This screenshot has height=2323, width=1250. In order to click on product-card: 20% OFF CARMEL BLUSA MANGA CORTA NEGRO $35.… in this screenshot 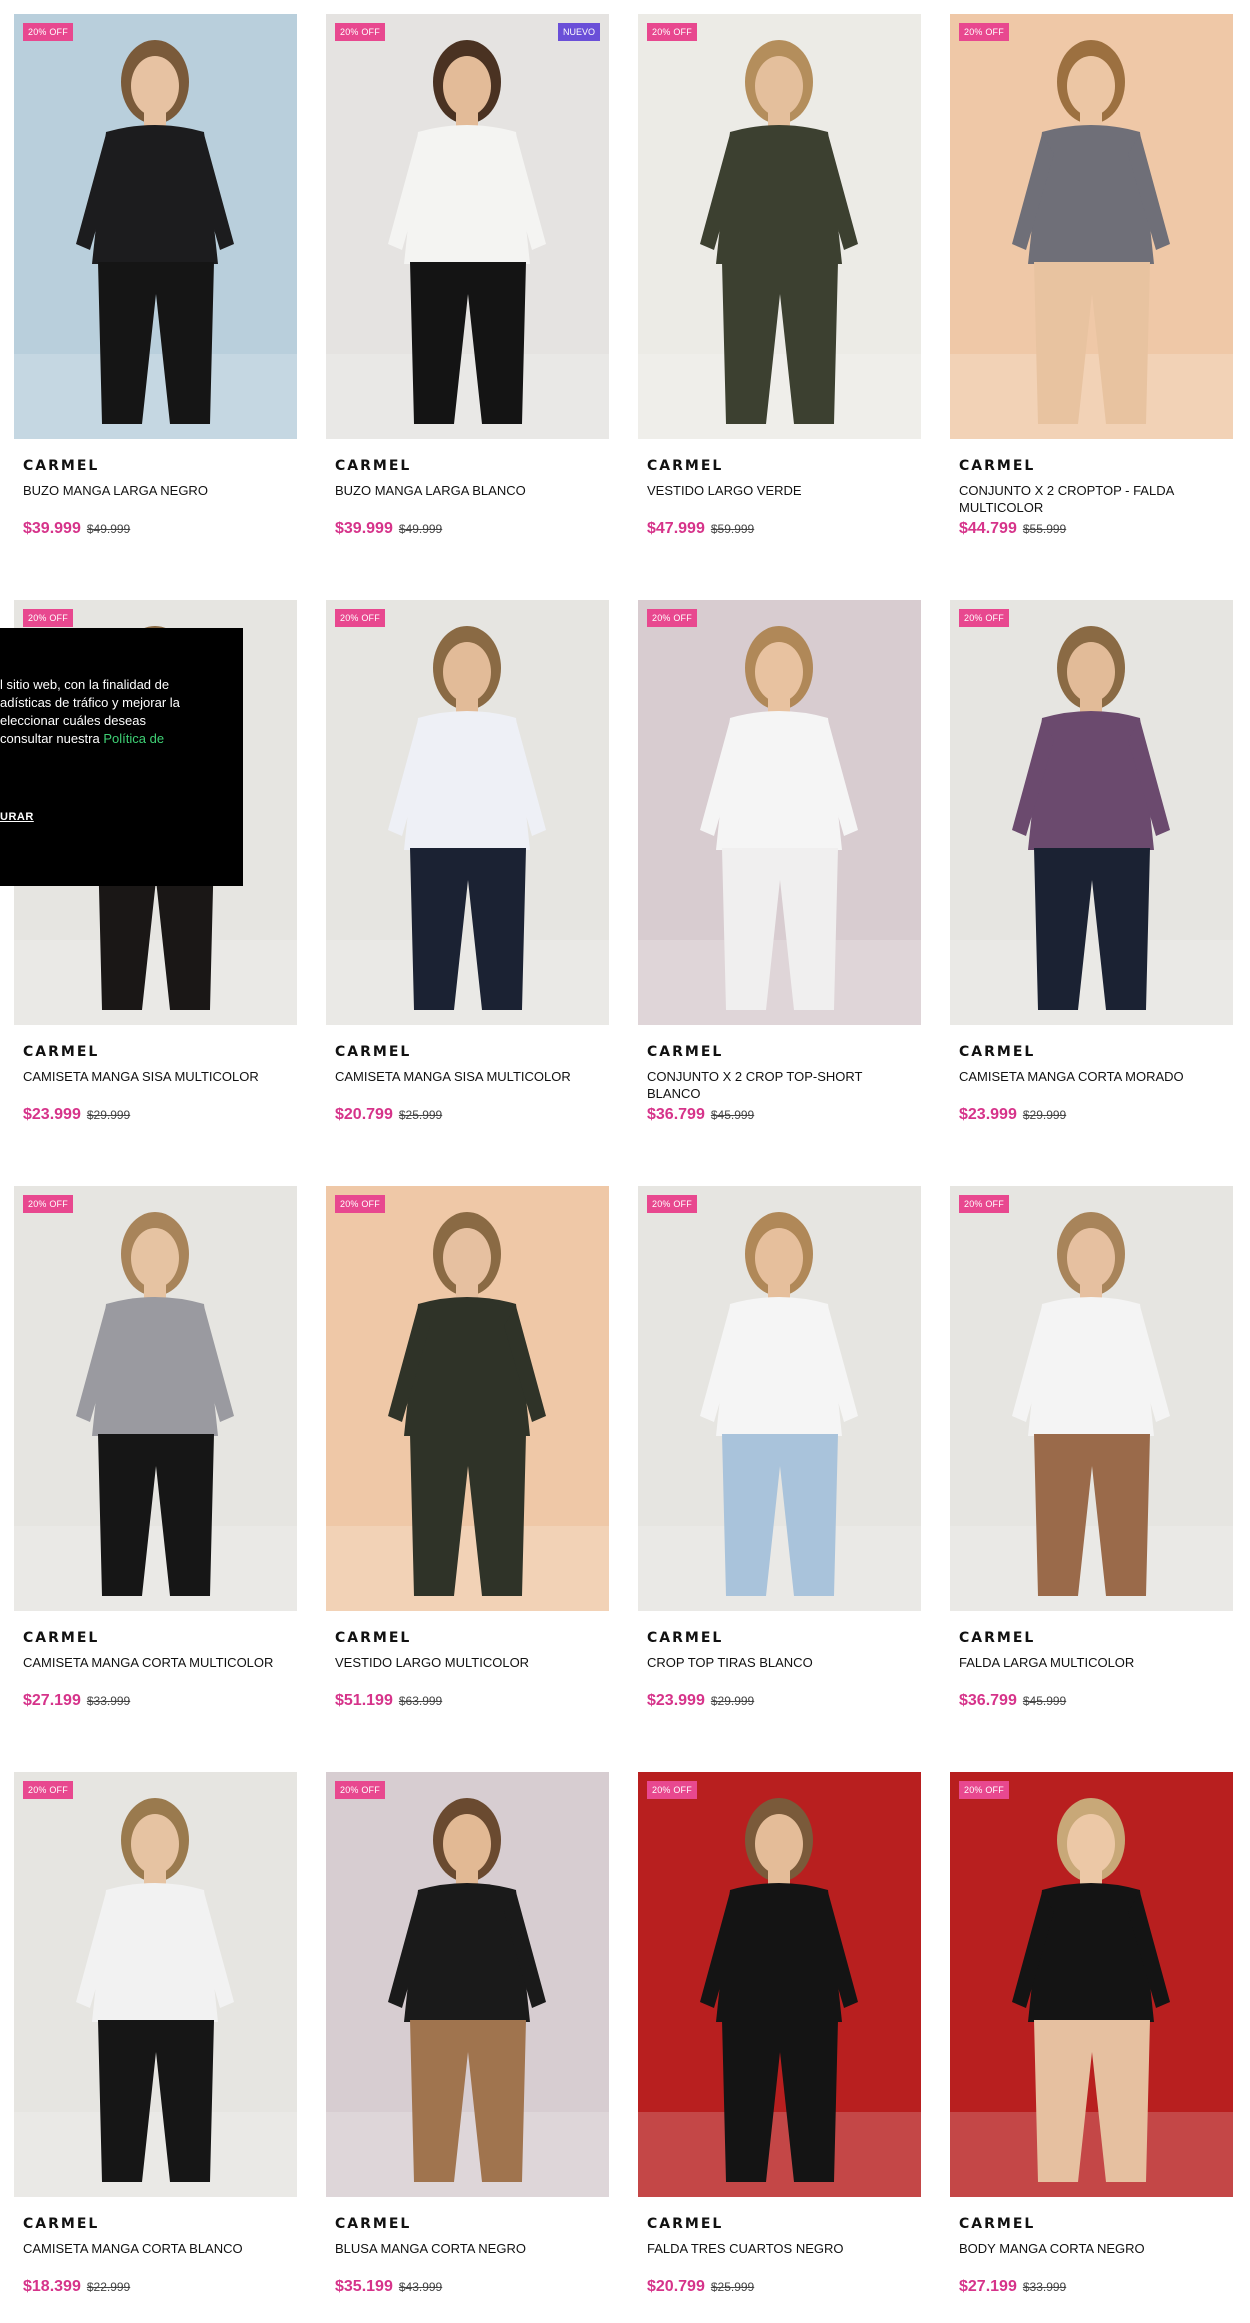, I will do `click(467, 2047)`.